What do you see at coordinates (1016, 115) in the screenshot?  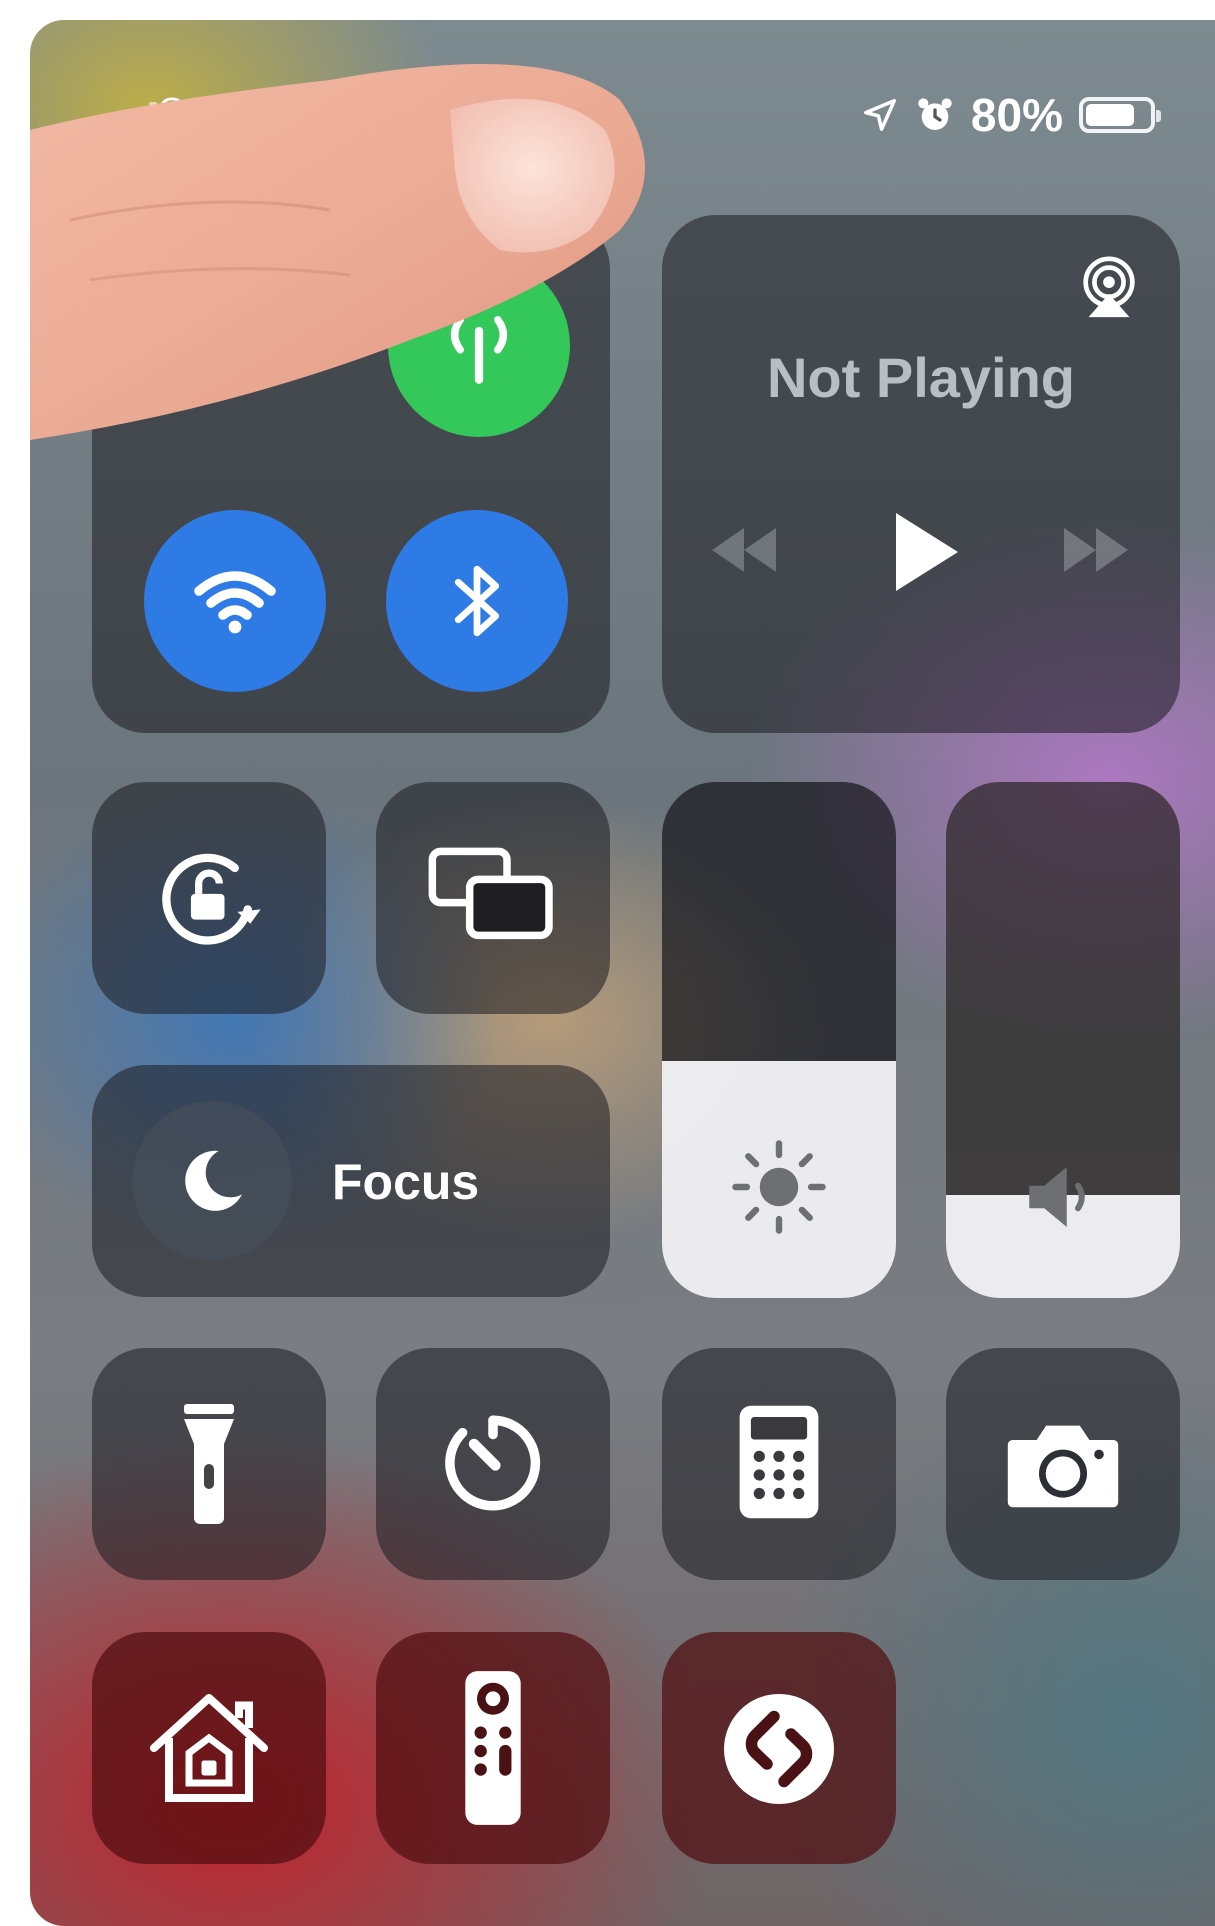 I see `battery-percentage: 80%` at bounding box center [1016, 115].